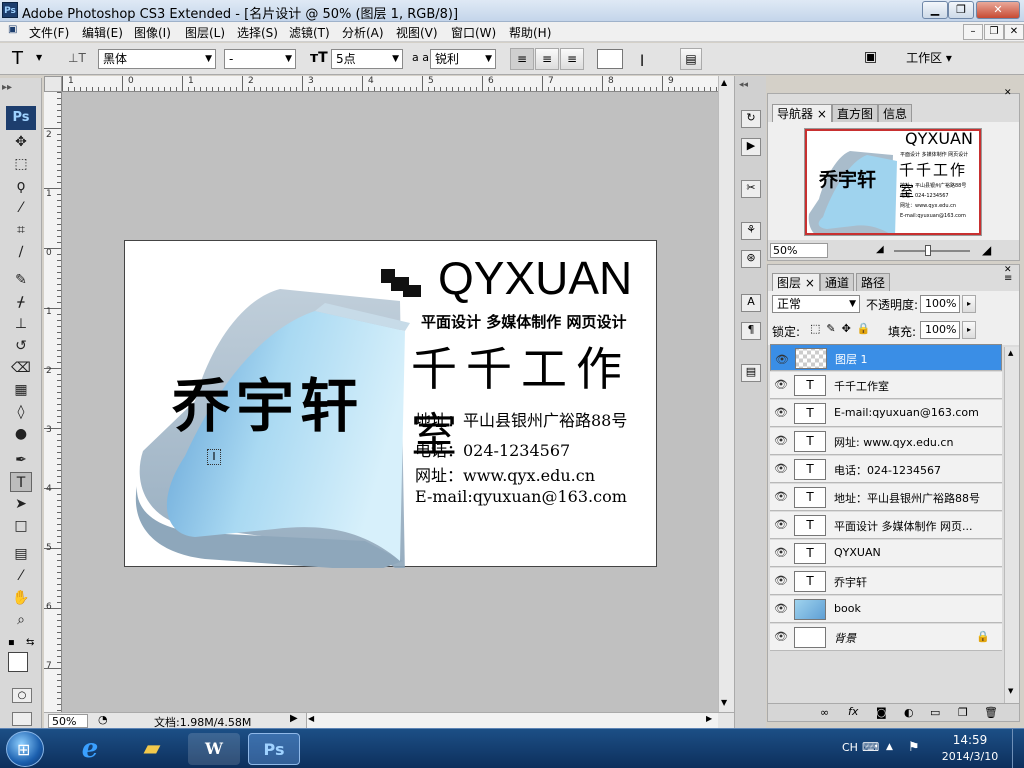 This screenshot has width=1024, height=768. I want to click on rectangle-tool-icon: □, so click(21, 526).